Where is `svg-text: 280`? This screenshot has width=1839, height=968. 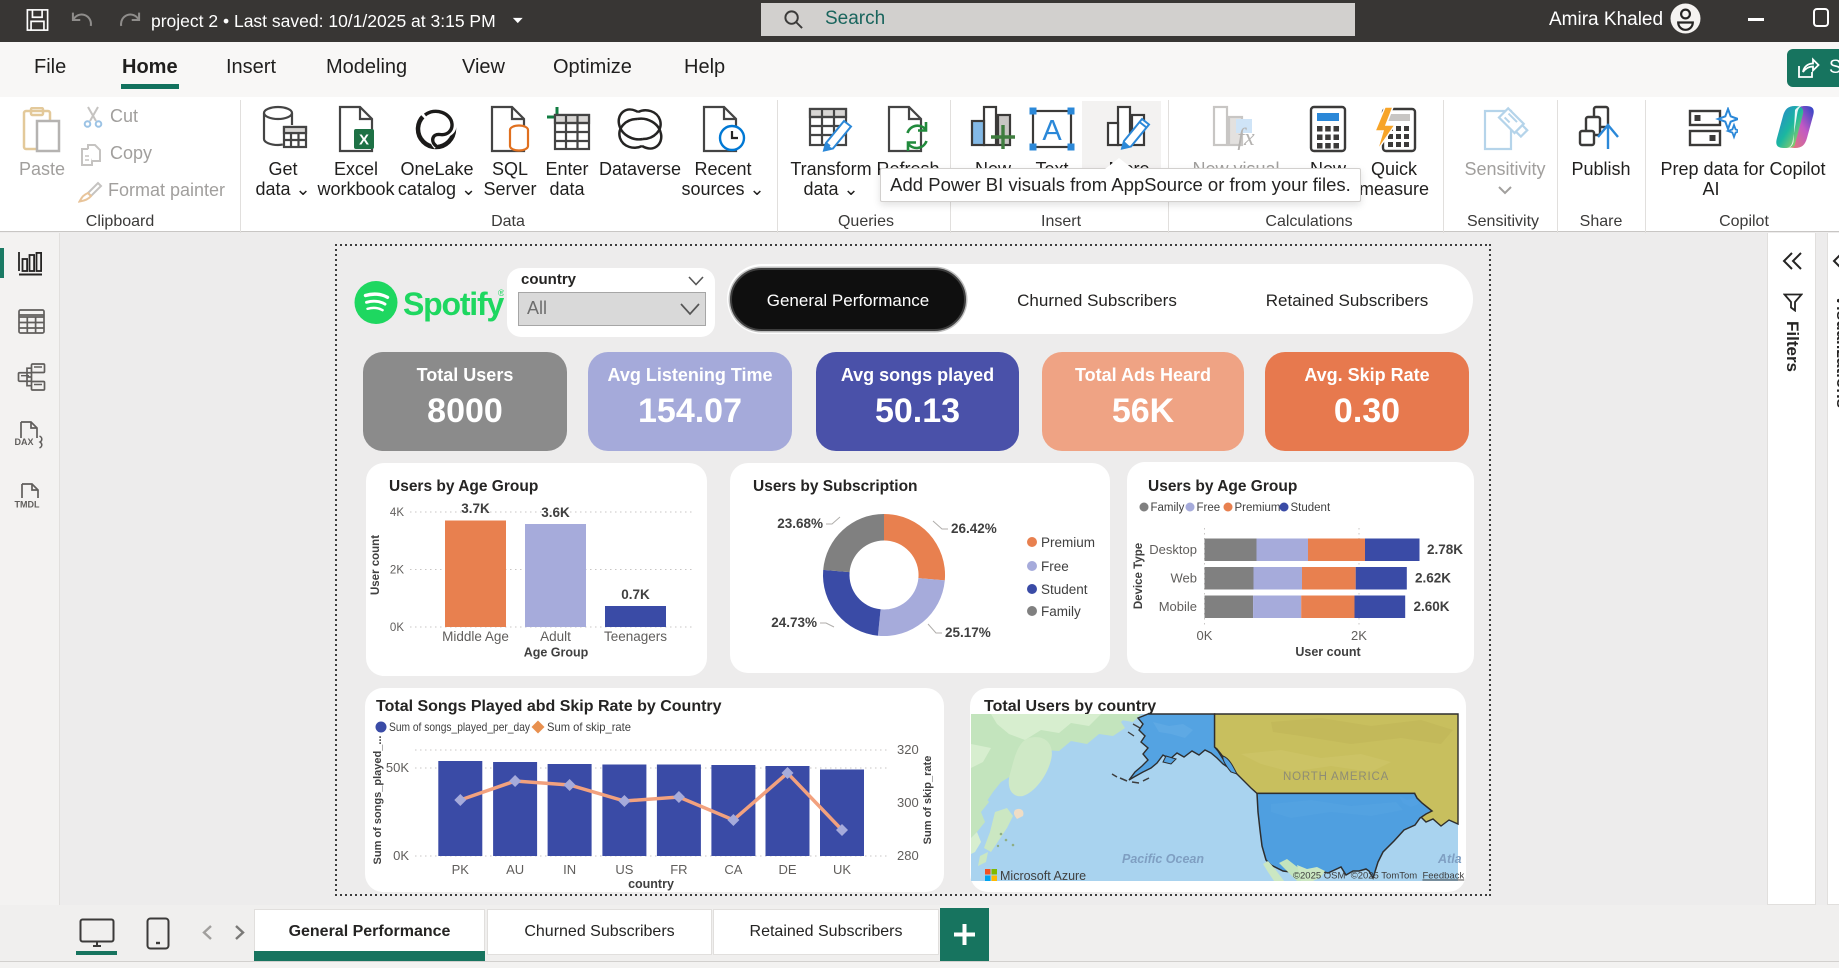 svg-text: 280 is located at coordinates (908, 855).